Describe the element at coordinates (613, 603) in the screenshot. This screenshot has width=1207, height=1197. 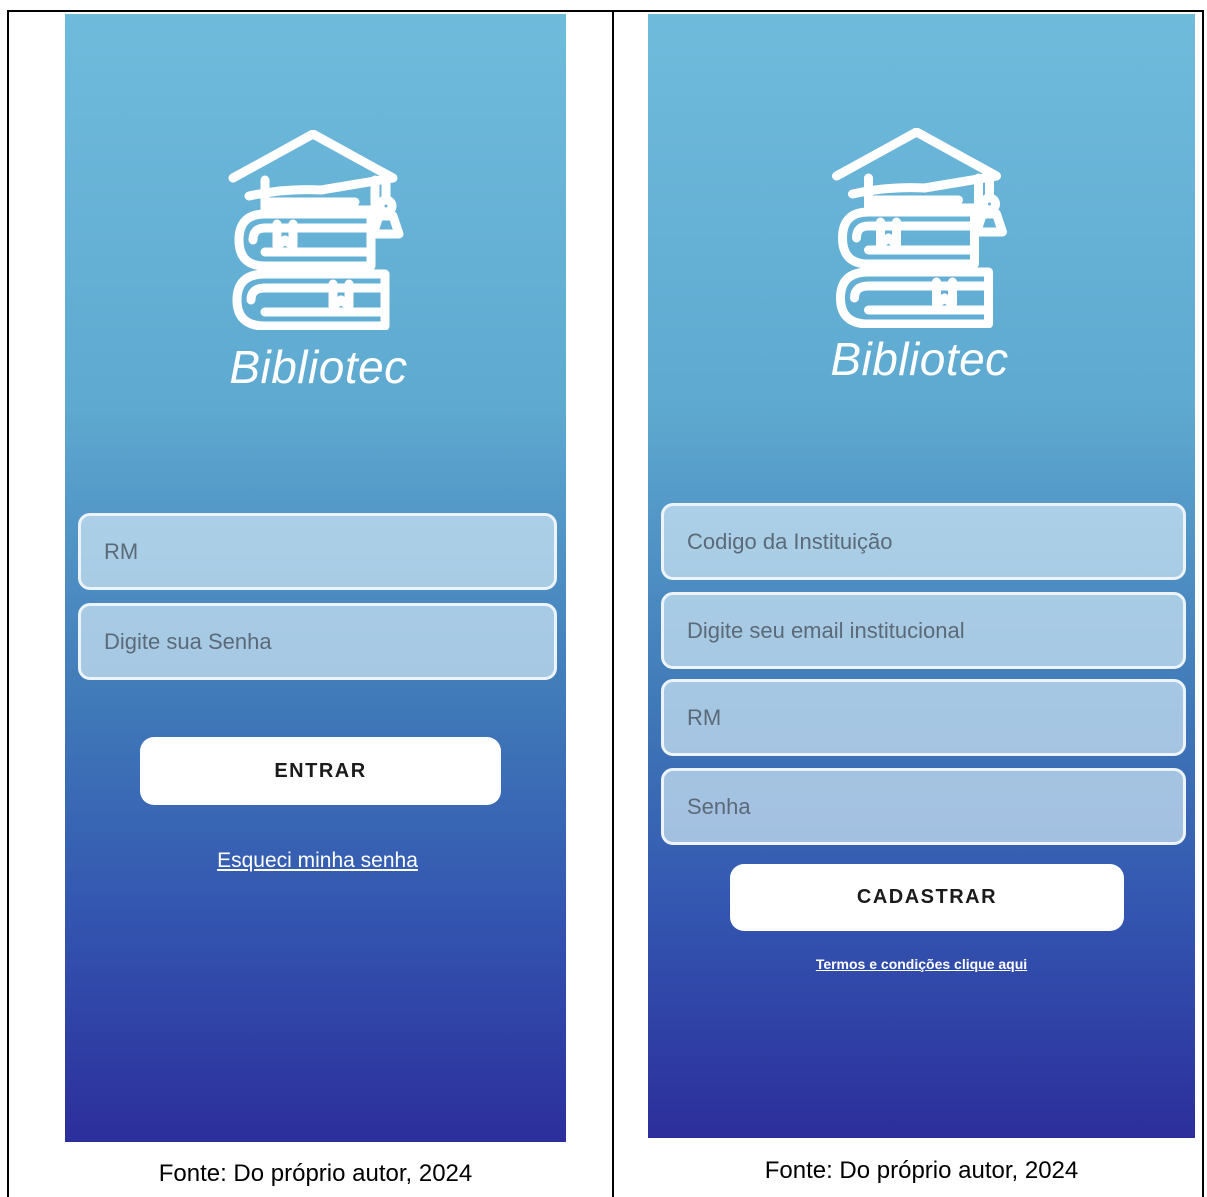
I see `table-divider` at that location.